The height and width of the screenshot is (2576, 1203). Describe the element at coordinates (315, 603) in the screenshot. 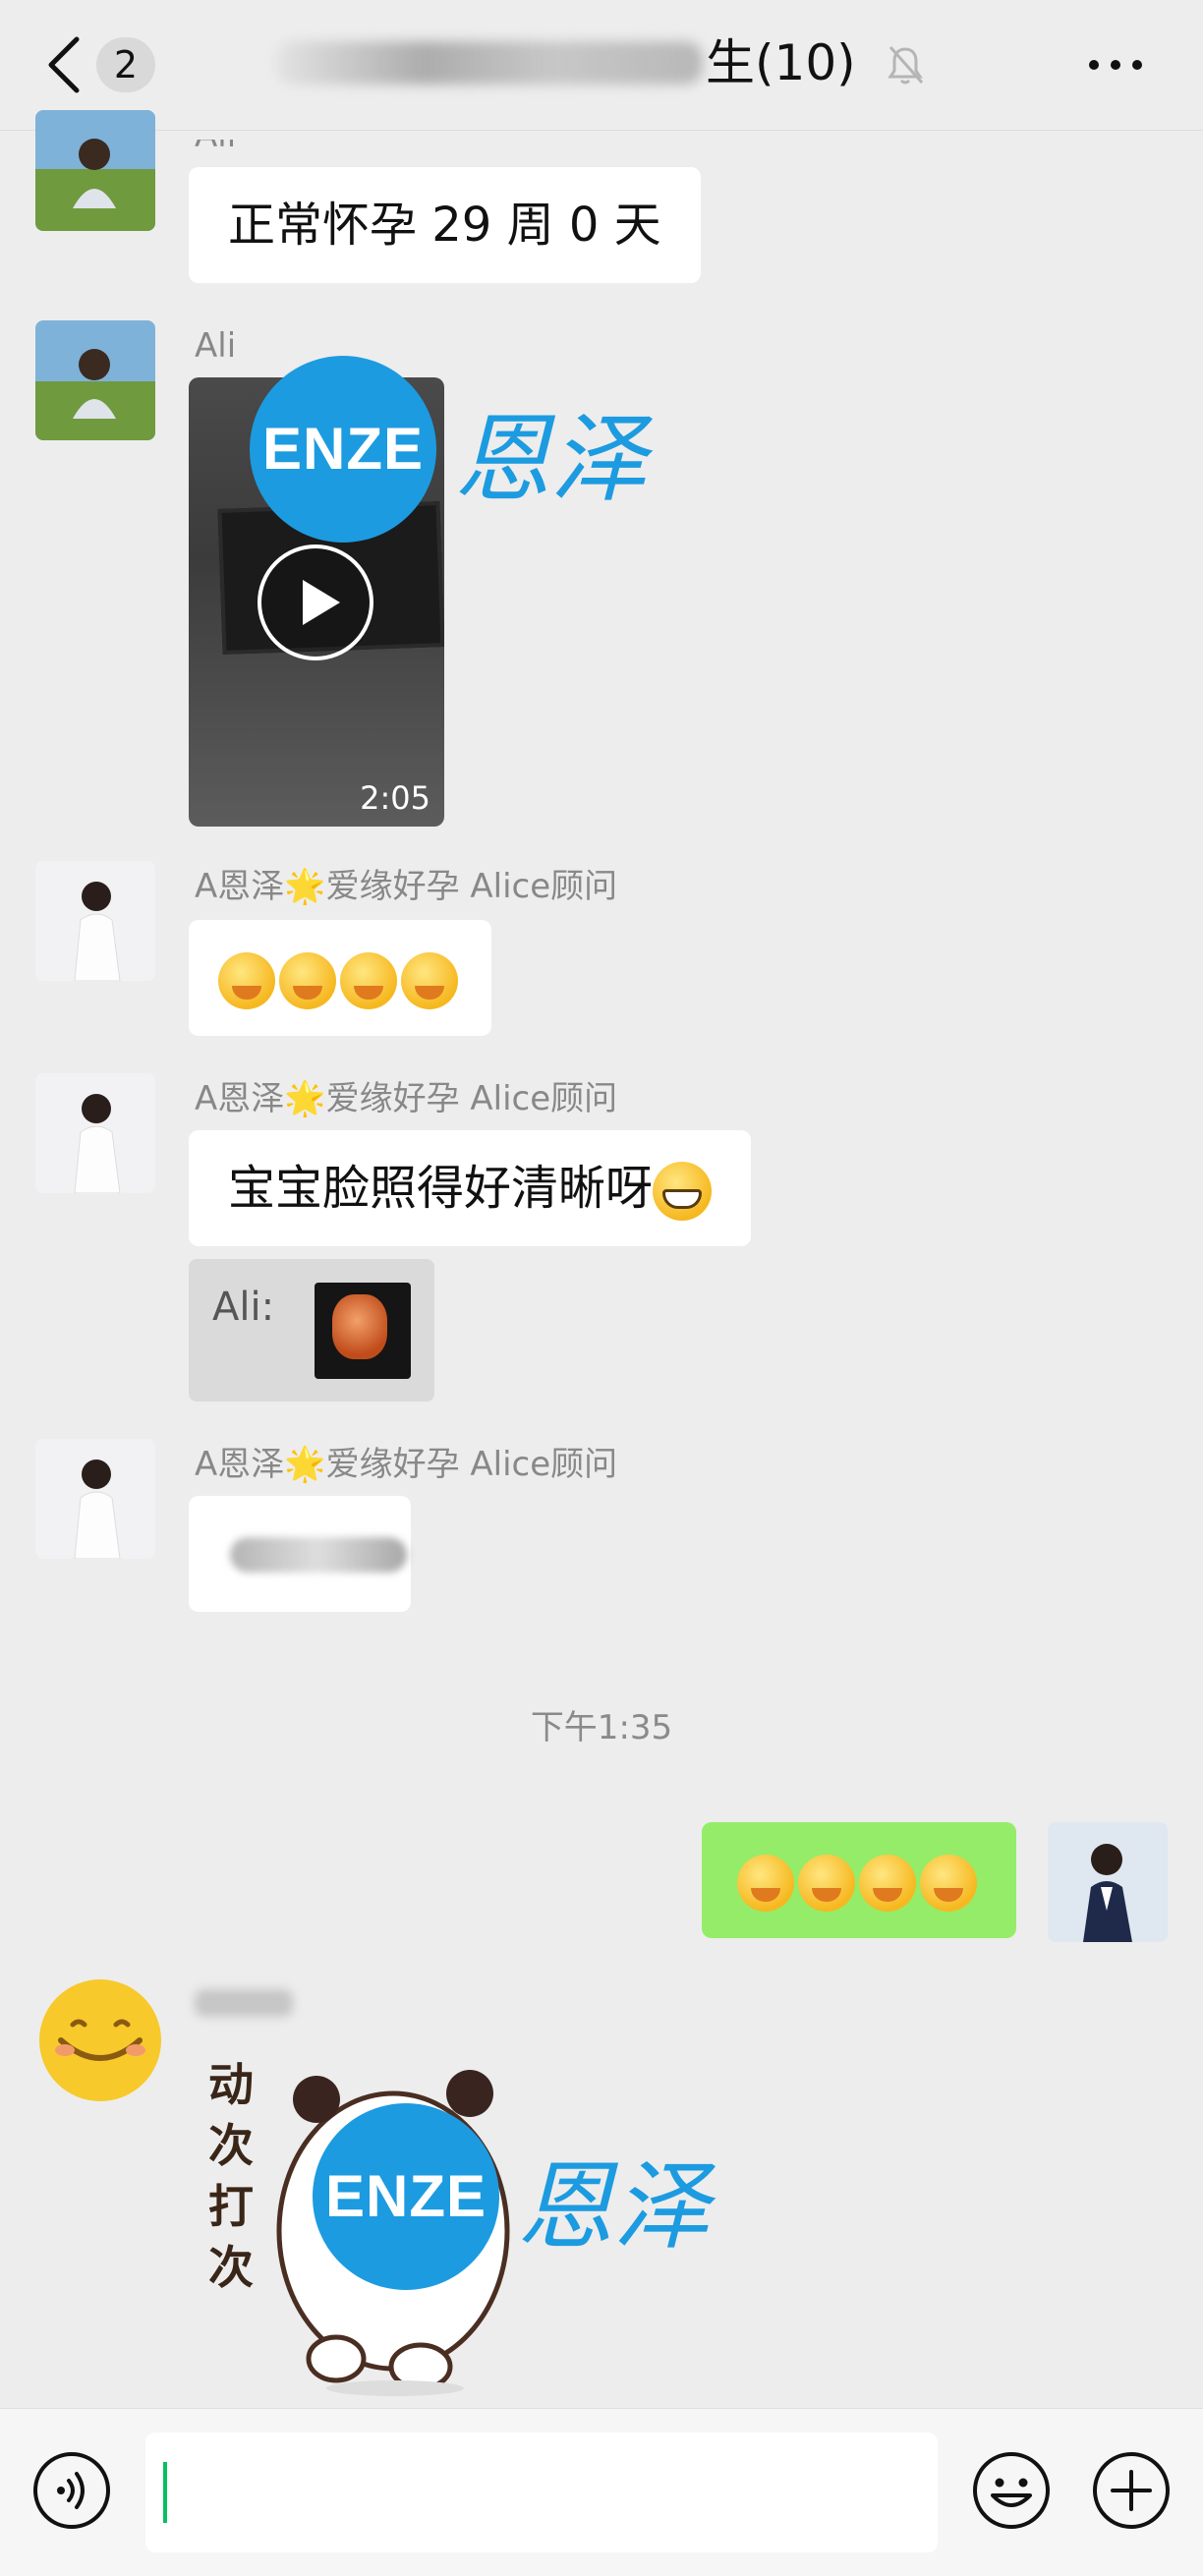

I see `play-icon` at that location.